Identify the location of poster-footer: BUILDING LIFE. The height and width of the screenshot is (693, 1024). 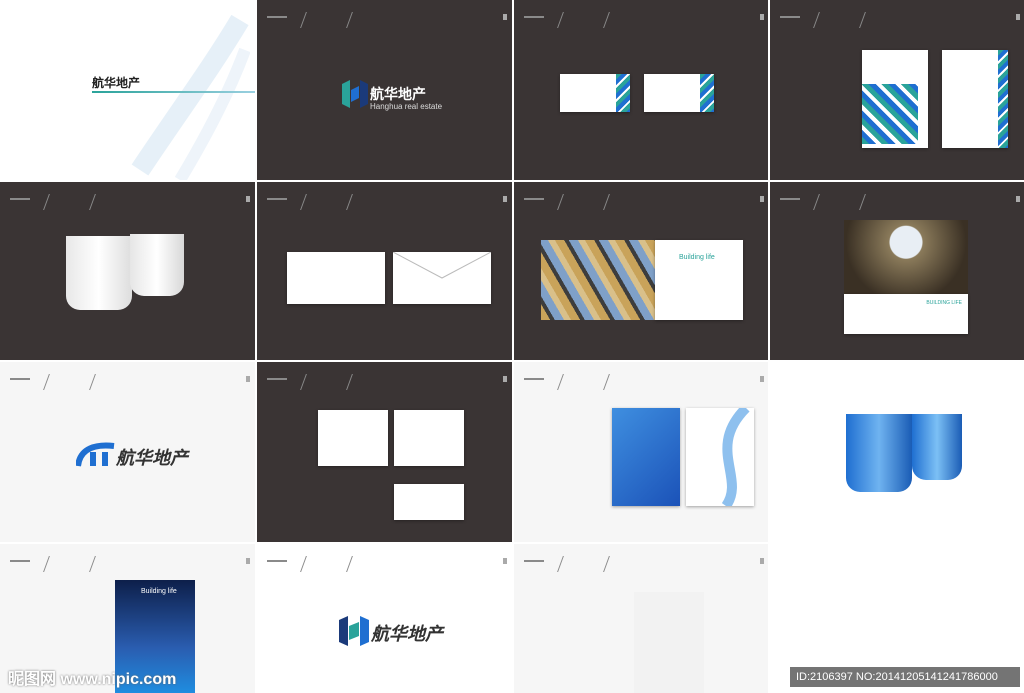
(906, 314).